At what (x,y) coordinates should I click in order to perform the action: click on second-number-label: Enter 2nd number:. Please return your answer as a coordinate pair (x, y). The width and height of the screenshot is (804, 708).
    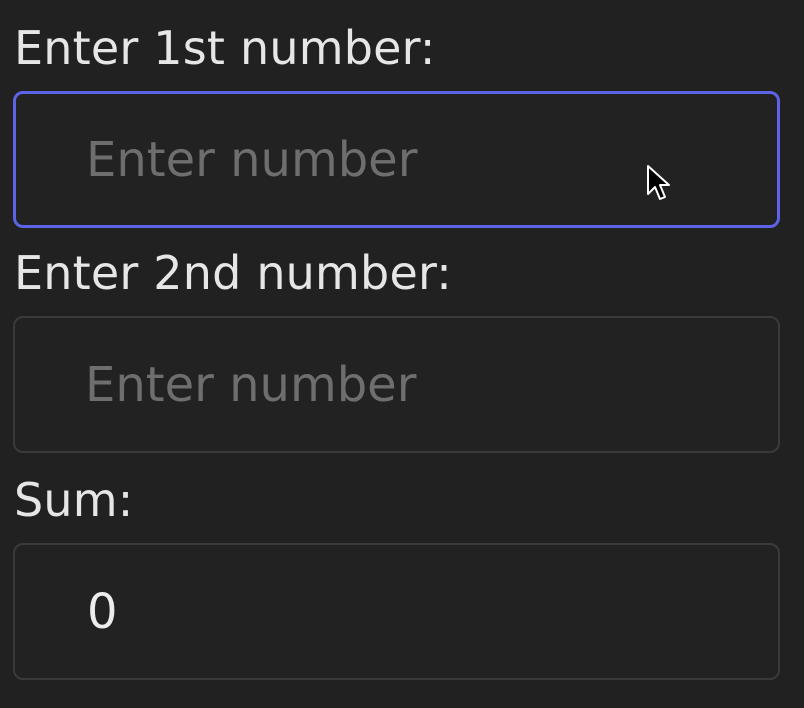
    Looking at the image, I should click on (233, 273).